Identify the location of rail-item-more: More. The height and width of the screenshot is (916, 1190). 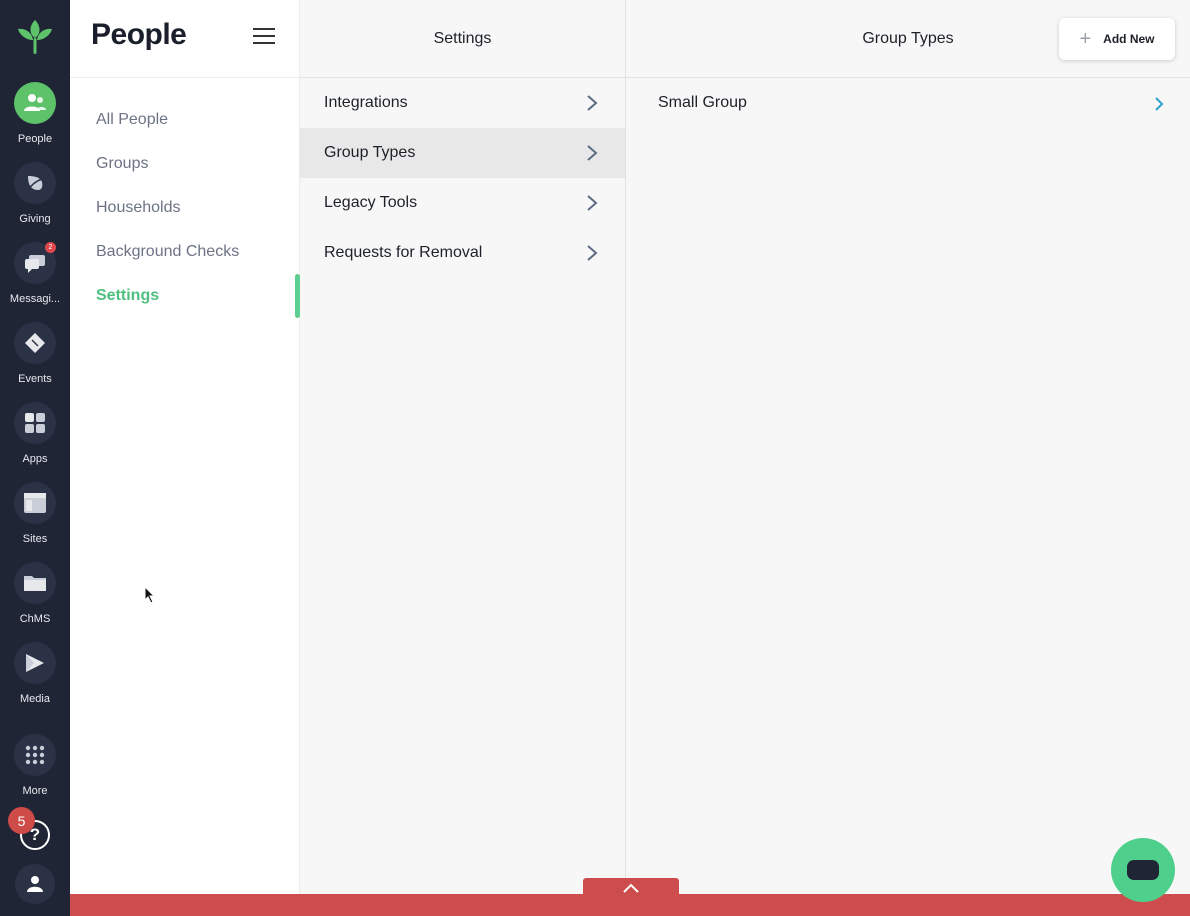
(35, 765).